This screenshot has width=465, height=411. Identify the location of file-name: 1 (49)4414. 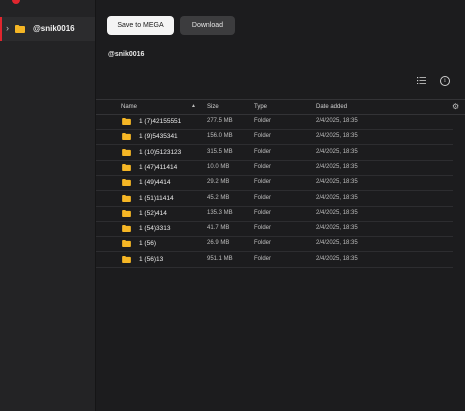
(155, 183).